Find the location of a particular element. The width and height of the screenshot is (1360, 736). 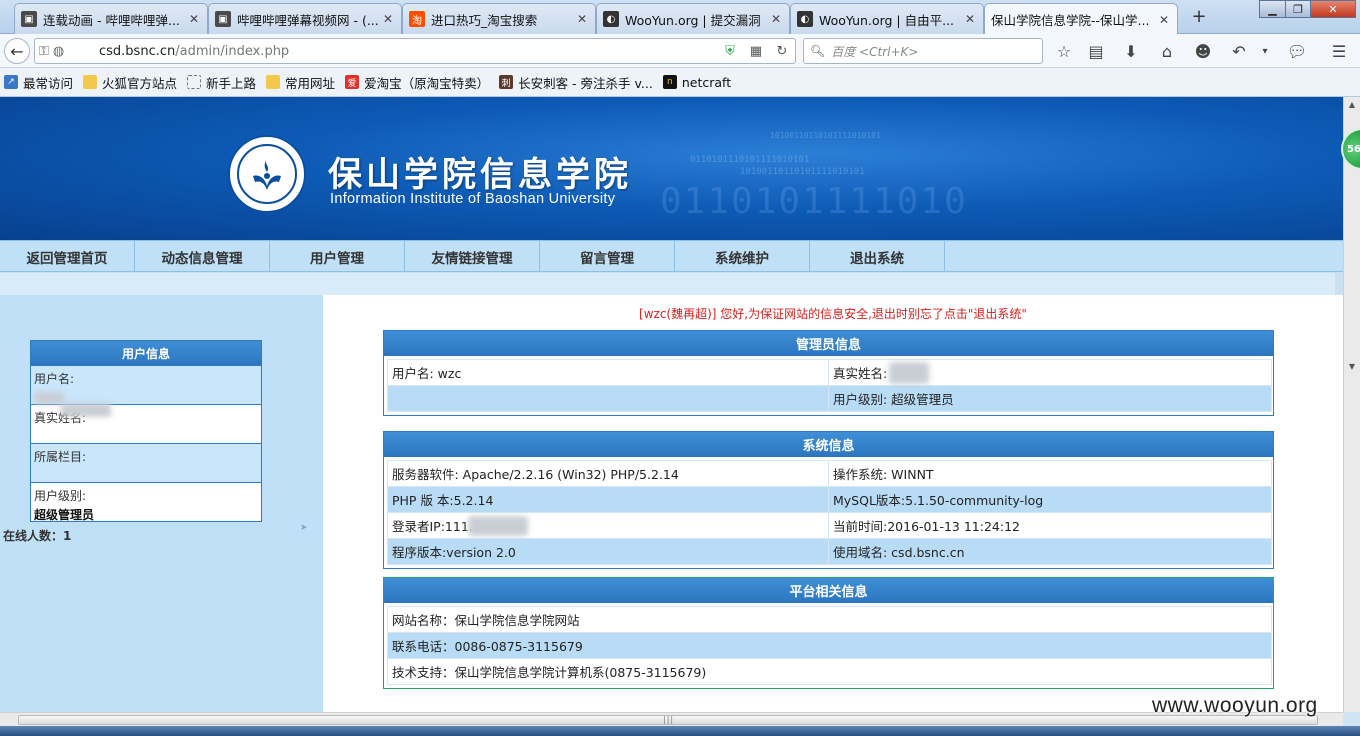

new-tab-button: + is located at coordinates (1199, 16).